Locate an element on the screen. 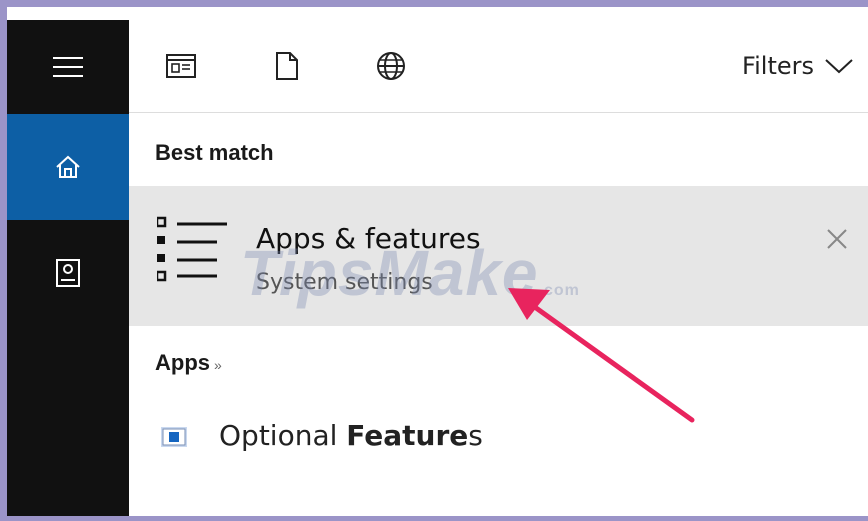 The width and height of the screenshot is (868, 521). documents-icon is located at coordinates (287, 66).